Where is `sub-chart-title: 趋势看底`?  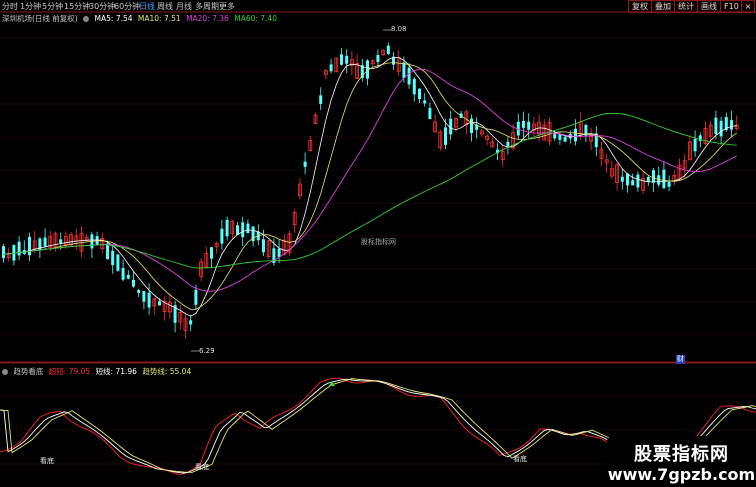
sub-chart-title: 趋势看底 is located at coordinates (28, 371).